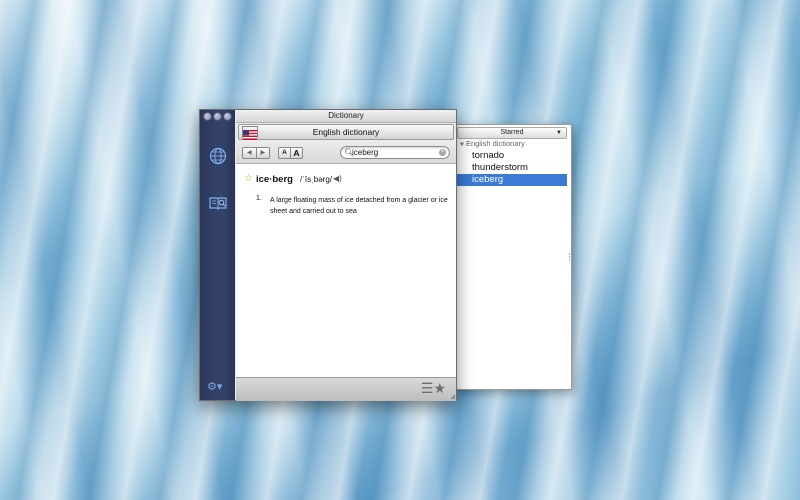 The height and width of the screenshot is (500, 800). I want to click on starred-item-thunderstorm: thunderstorm, so click(512, 168).